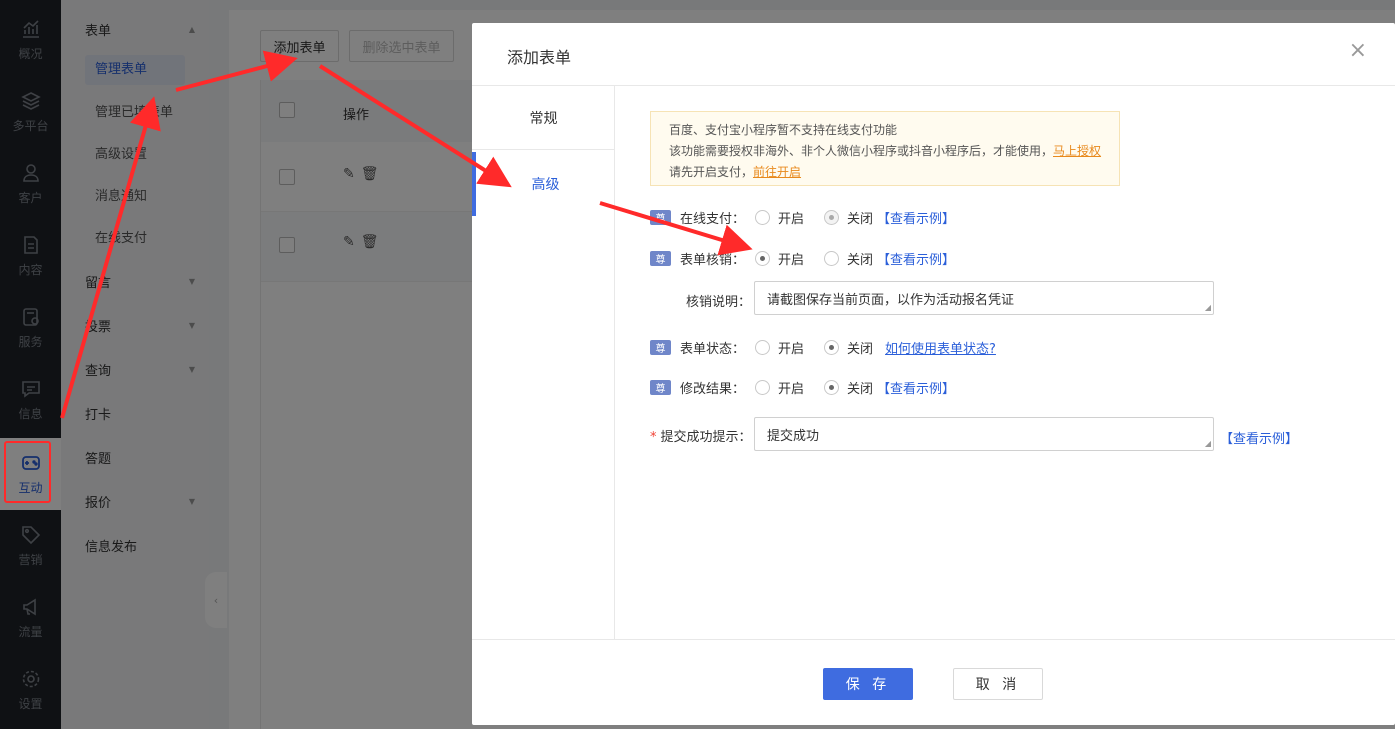 The width and height of the screenshot is (1395, 729). Describe the element at coordinates (1077, 151) in the screenshot. I see `authorize-now-link: 马上授权` at that location.